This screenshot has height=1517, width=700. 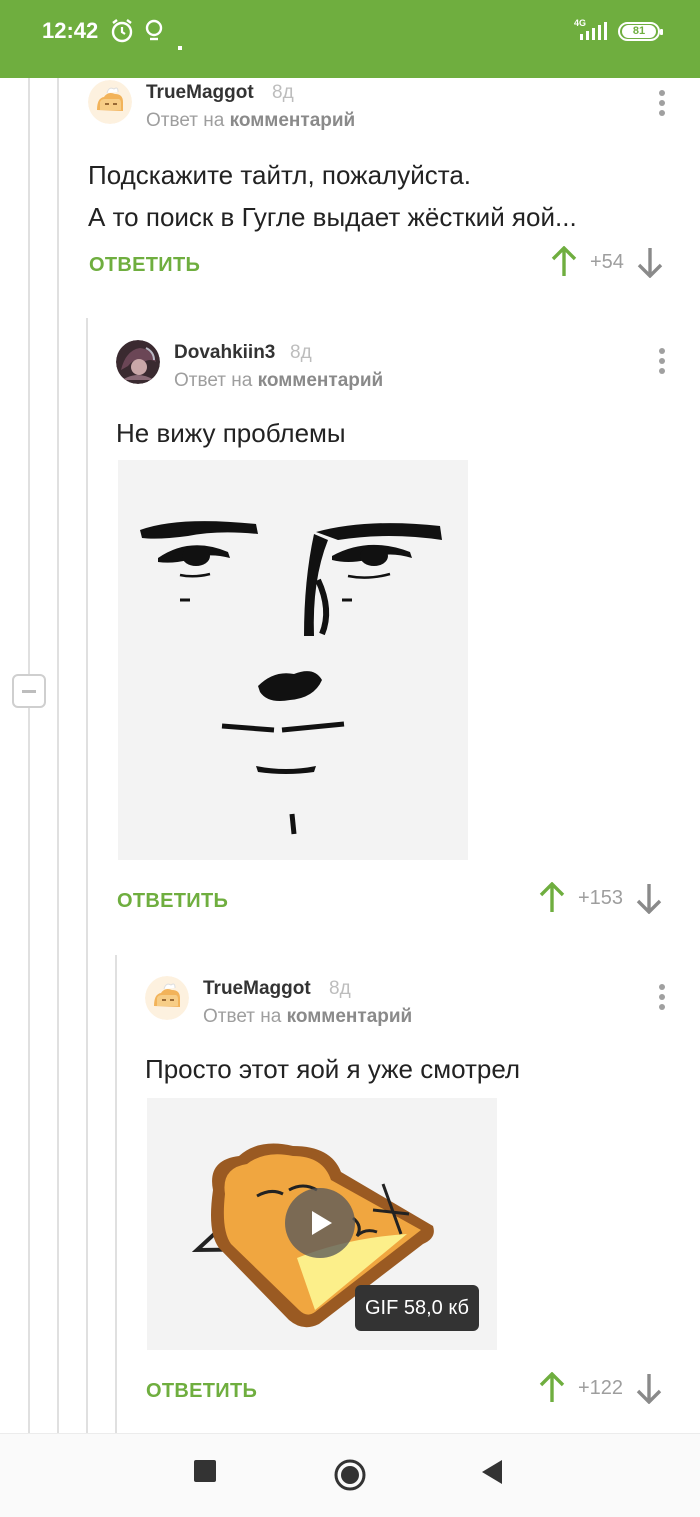 I want to click on signal-icon, so click(x=593, y=31).